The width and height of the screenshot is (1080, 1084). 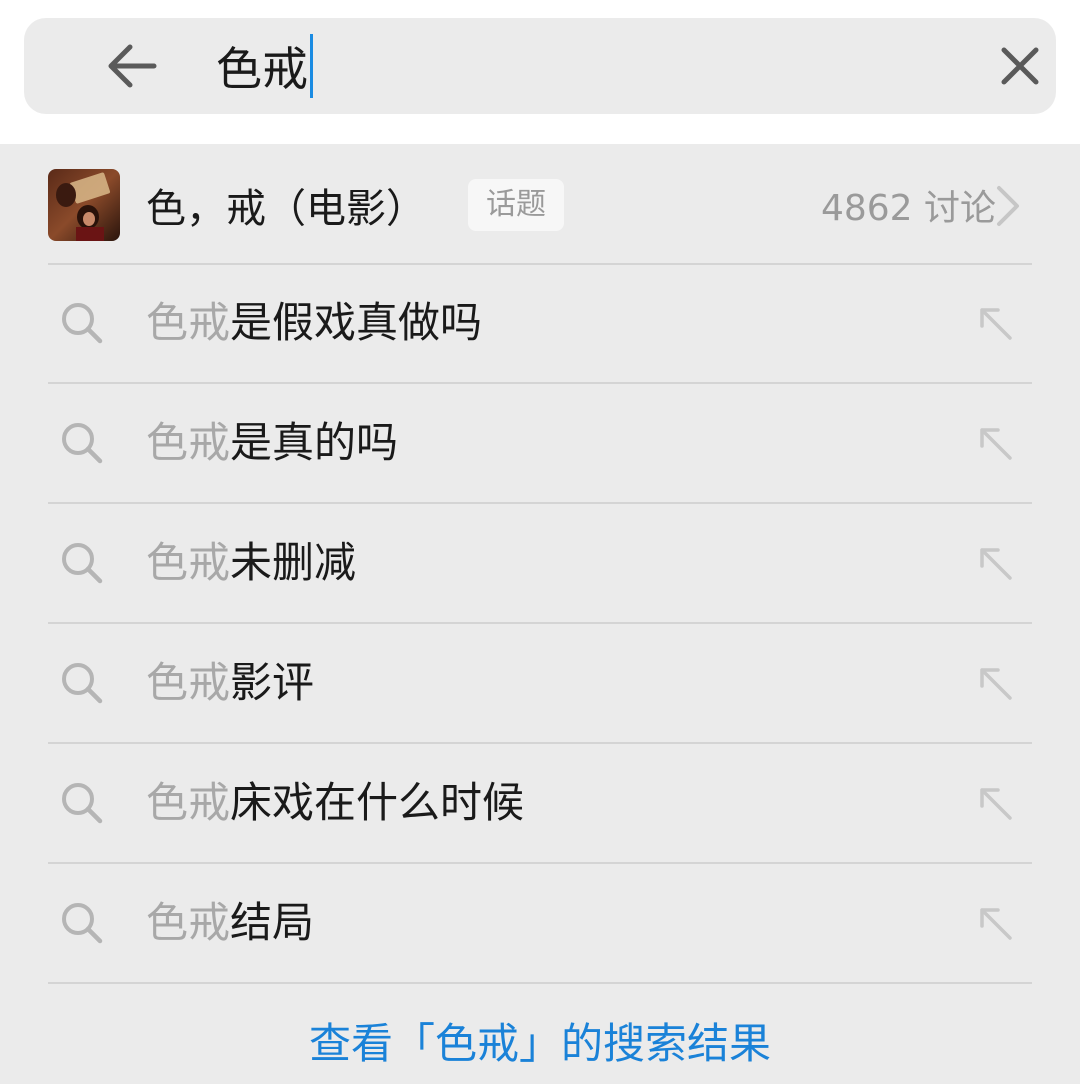 What do you see at coordinates (1008, 206) in the screenshot?
I see `chevron-right-icon` at bounding box center [1008, 206].